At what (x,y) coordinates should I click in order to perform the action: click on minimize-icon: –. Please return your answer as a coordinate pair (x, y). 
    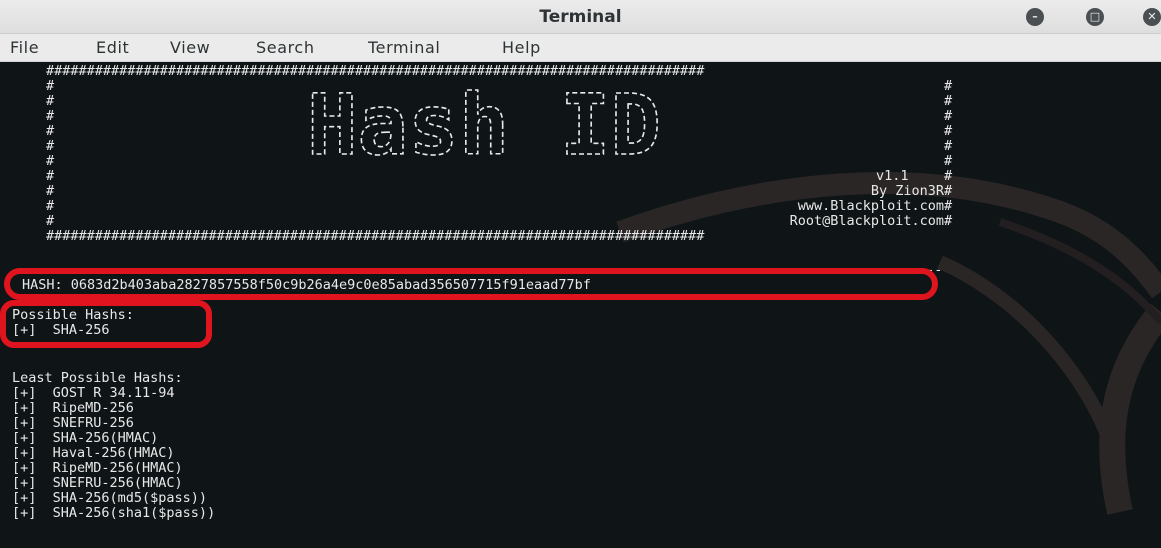
    Looking at the image, I should click on (1035, 17).